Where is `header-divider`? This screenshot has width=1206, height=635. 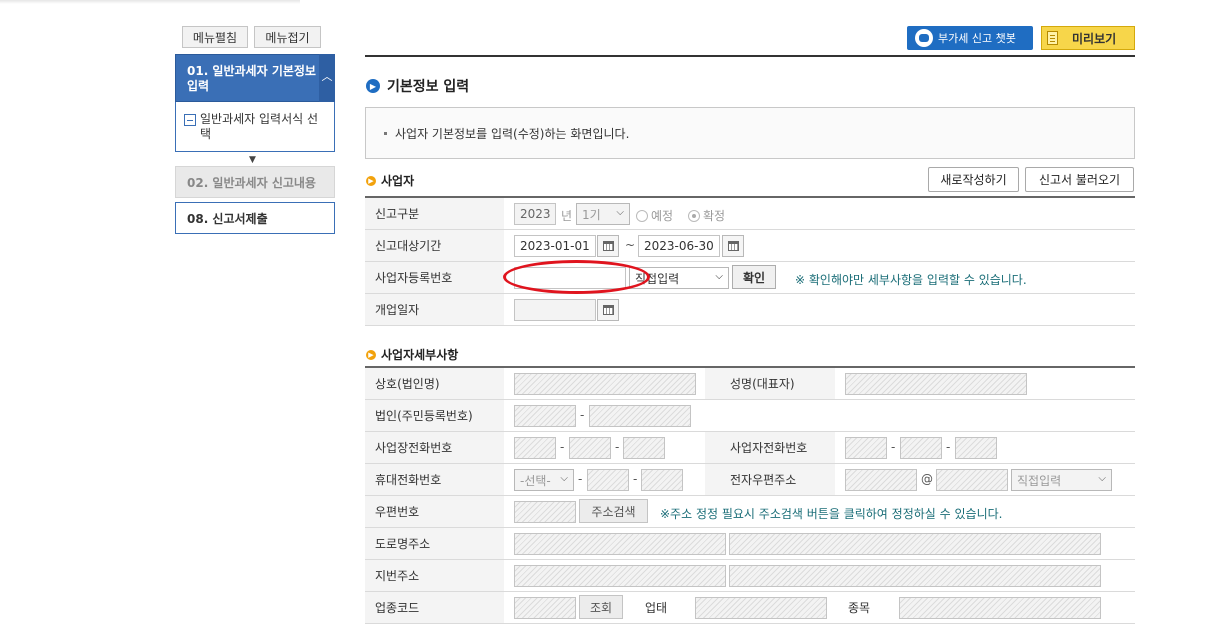
header-divider is located at coordinates (750, 56).